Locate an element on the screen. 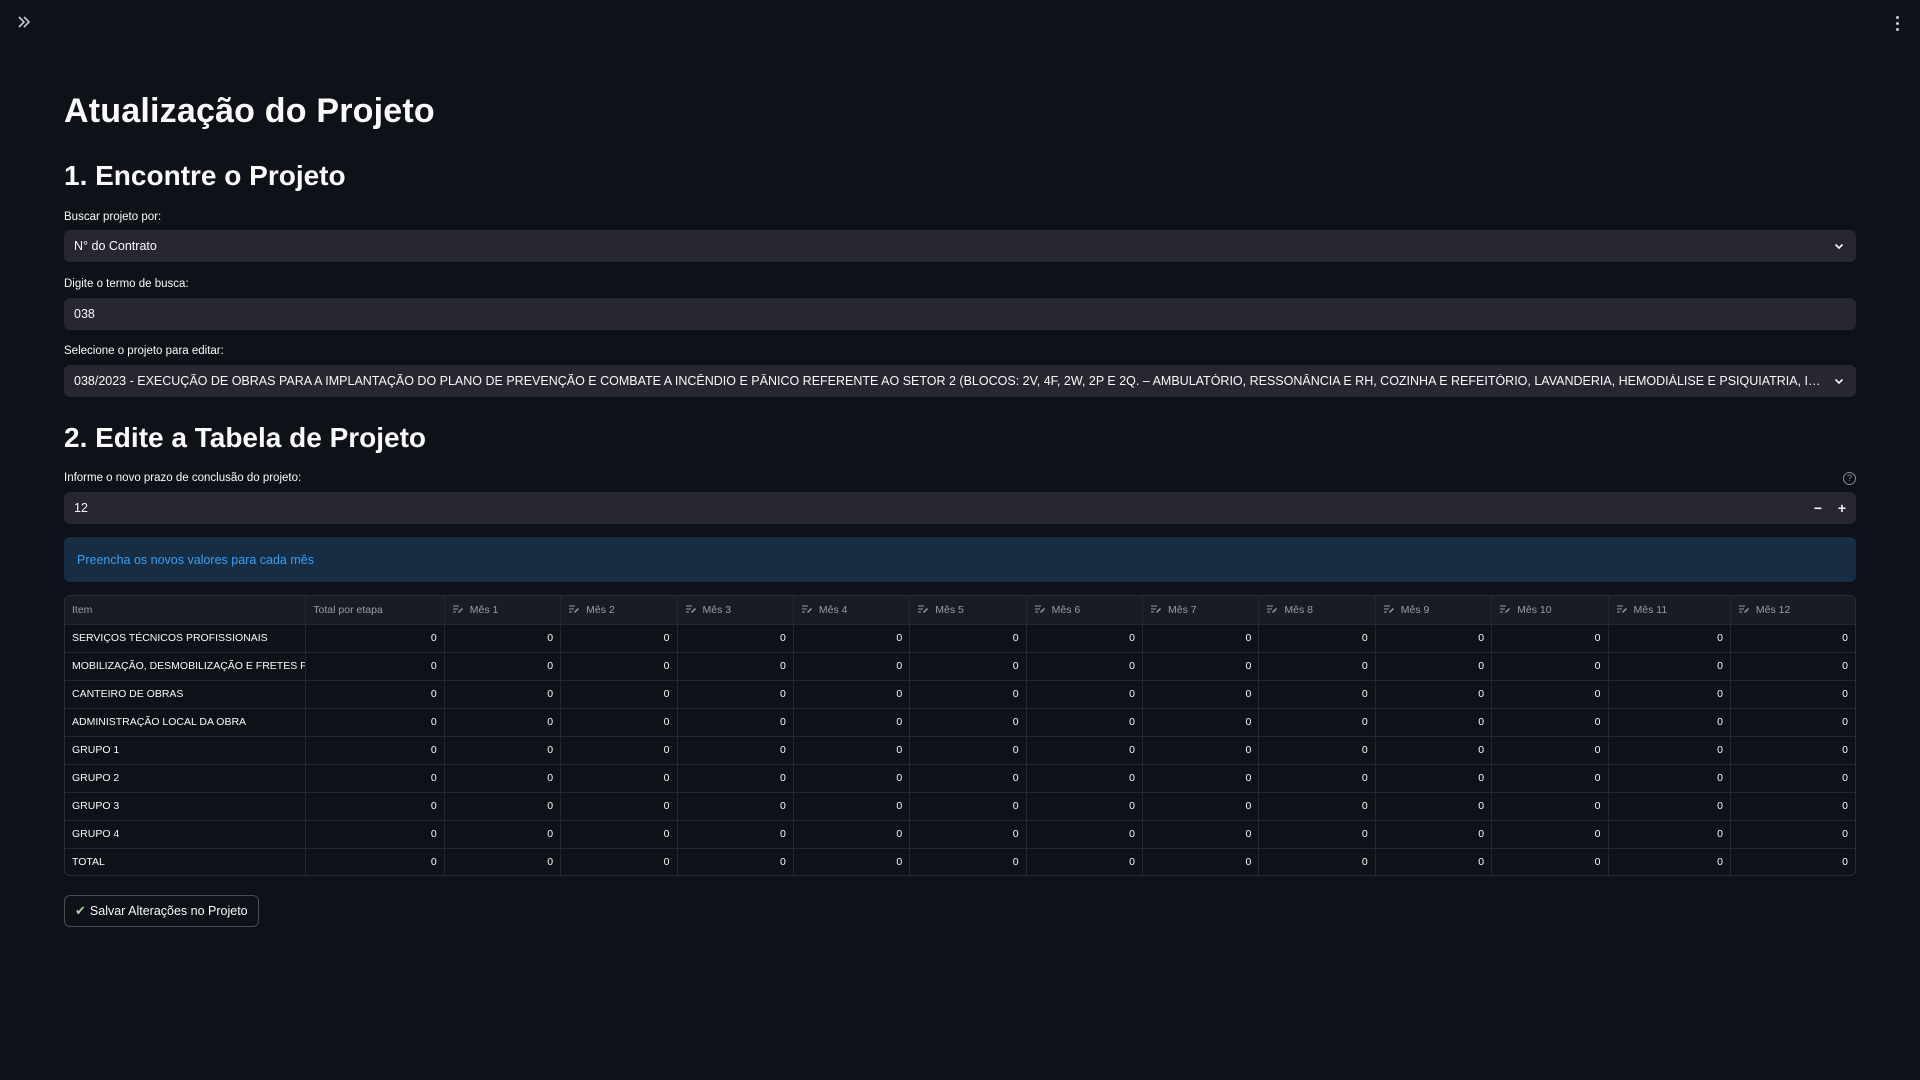 Image resolution: width=1920 pixels, height=1080 pixels. table-cell-item: GRUPO 3 is located at coordinates (186, 806).